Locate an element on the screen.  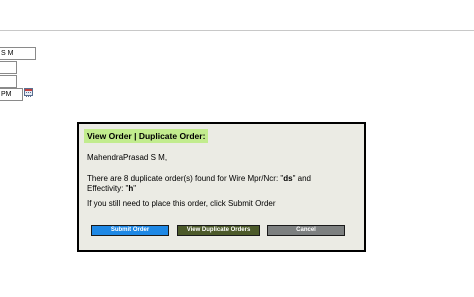
view-duplicate-orders-button: View Duplicate Orders is located at coordinates (218, 230).